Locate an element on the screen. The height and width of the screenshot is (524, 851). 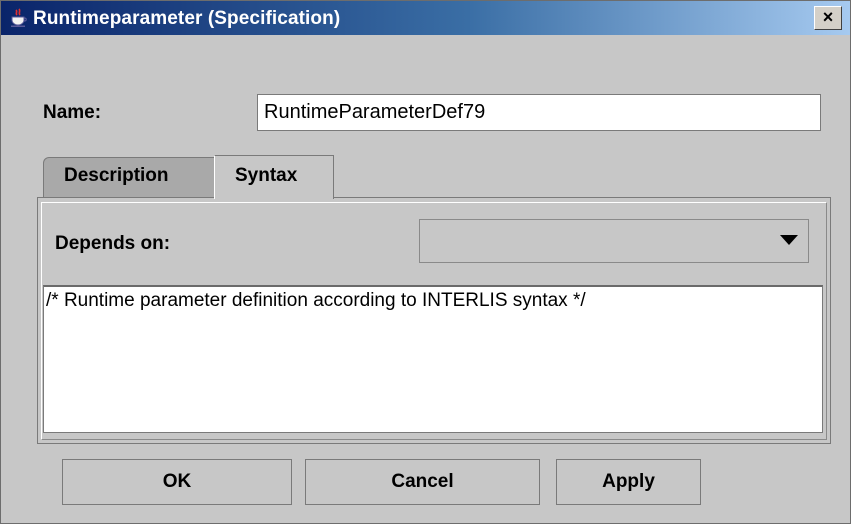
apply-button: Apply is located at coordinates (628, 482).